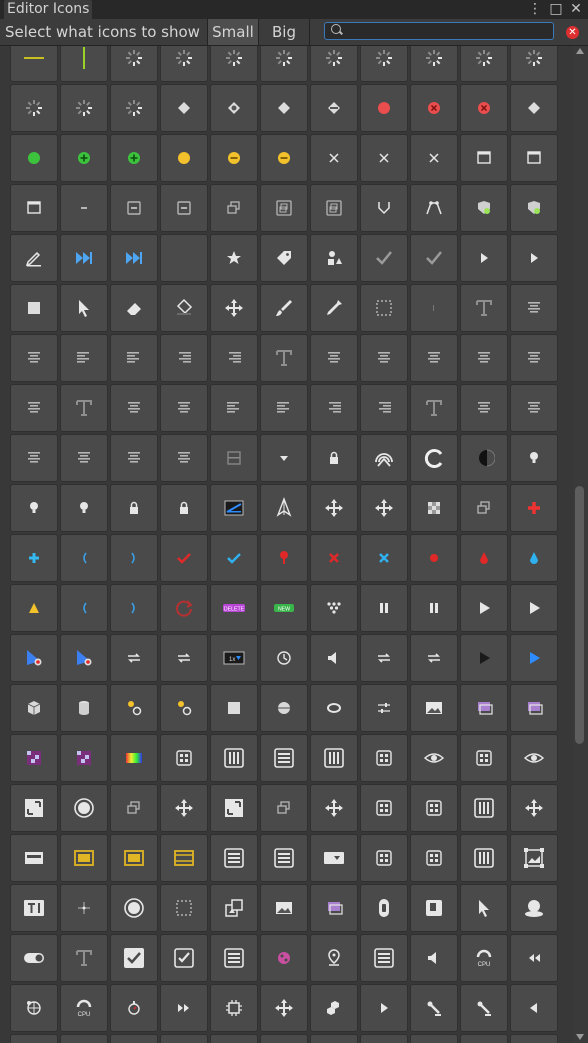 The image size is (588, 1043). I want to click on lock-icon, so click(334, 458).